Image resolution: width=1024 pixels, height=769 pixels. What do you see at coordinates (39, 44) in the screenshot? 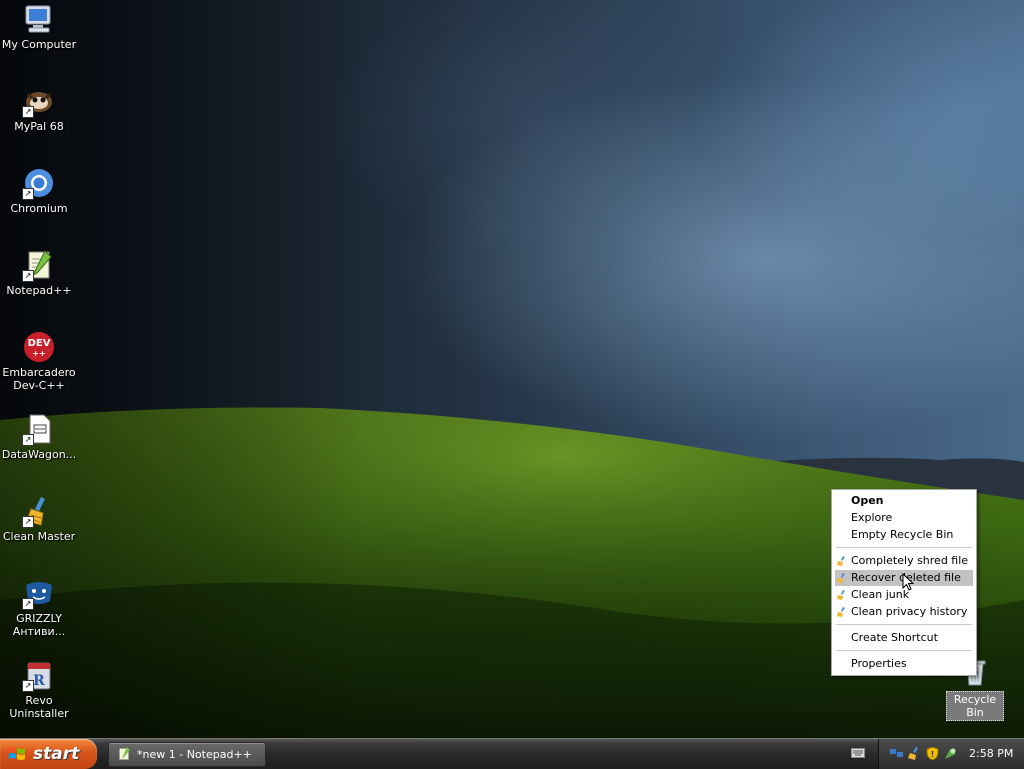
I see `desktop-icon-label: My Computer` at bounding box center [39, 44].